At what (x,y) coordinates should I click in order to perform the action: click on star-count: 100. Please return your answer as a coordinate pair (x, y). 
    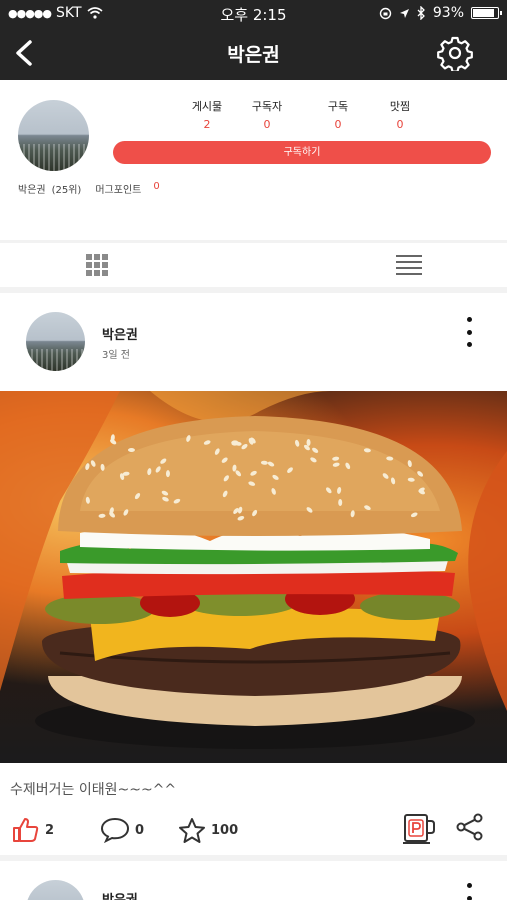
    Looking at the image, I should click on (225, 830).